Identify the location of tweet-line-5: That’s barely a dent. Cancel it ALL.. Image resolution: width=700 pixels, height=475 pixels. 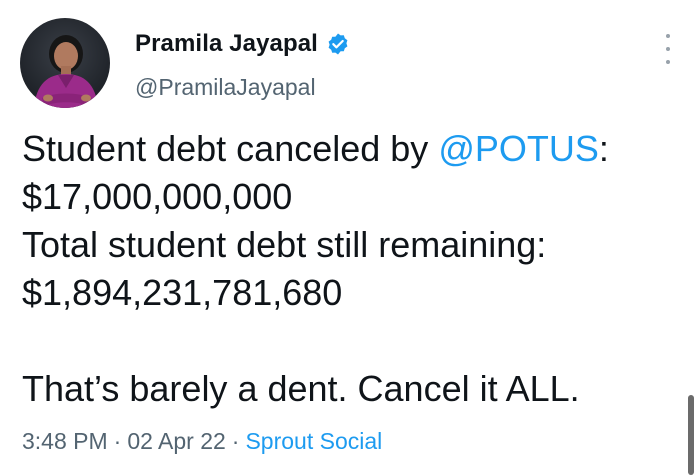
(301, 388).